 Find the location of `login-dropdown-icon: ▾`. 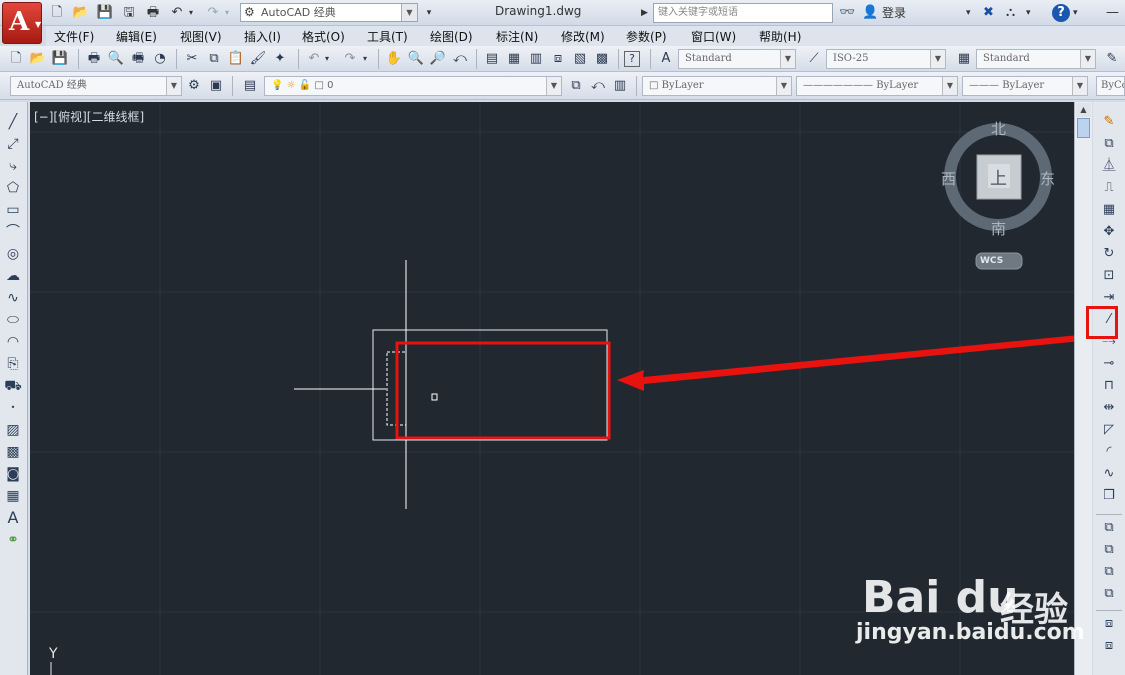

login-dropdown-icon: ▾ is located at coordinates (968, 13).